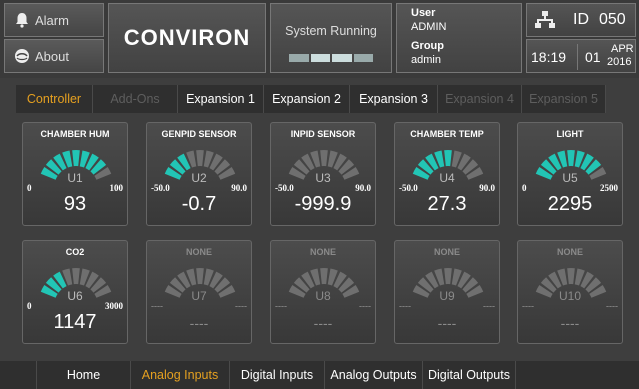 Image resolution: width=639 pixels, height=389 pixels. Describe the element at coordinates (447, 174) in the screenshot. I see `gauge-card-u4: CHAMBER TEMP U4 -50.0 90.0 27.3` at that location.